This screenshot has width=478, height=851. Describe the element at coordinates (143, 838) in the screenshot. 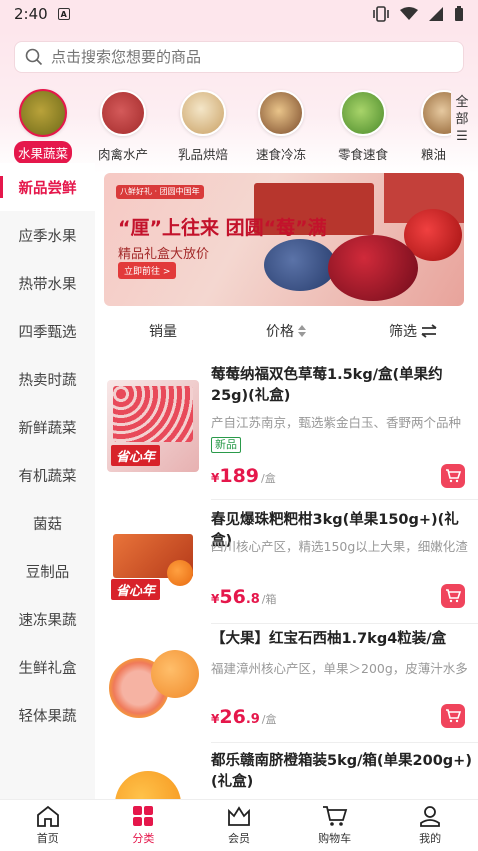

I see `nav-category-label: 分类` at that location.